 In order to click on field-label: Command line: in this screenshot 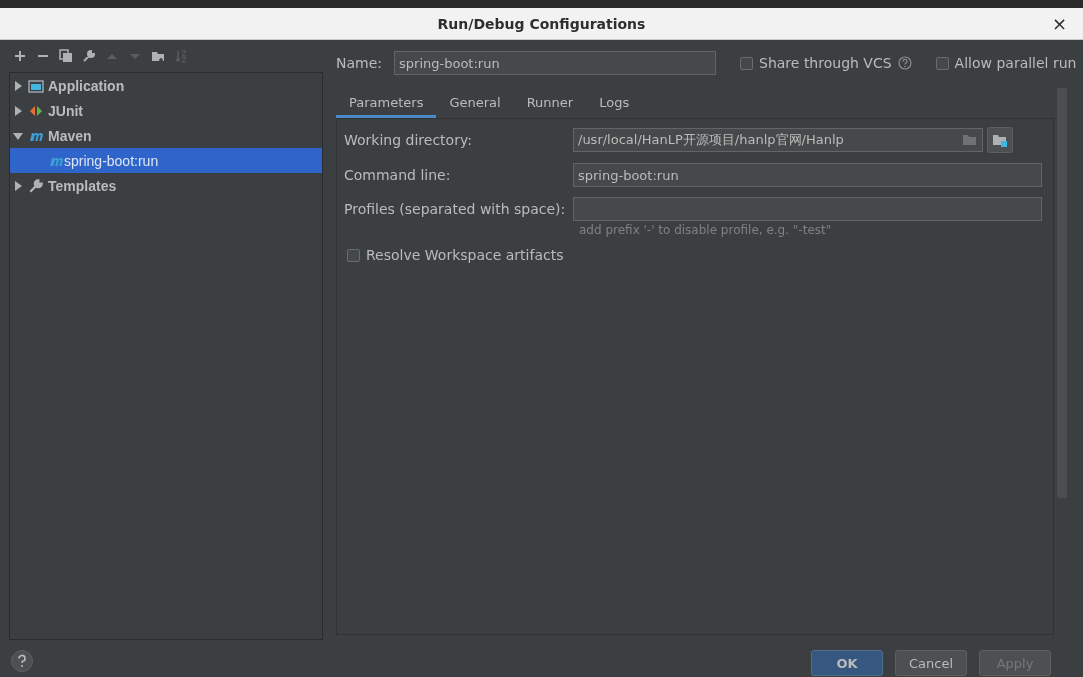, I will do `click(398, 175)`.